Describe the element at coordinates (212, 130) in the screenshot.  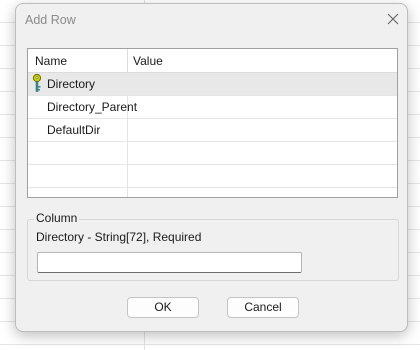
I see `table-row: DefaultDir` at that location.